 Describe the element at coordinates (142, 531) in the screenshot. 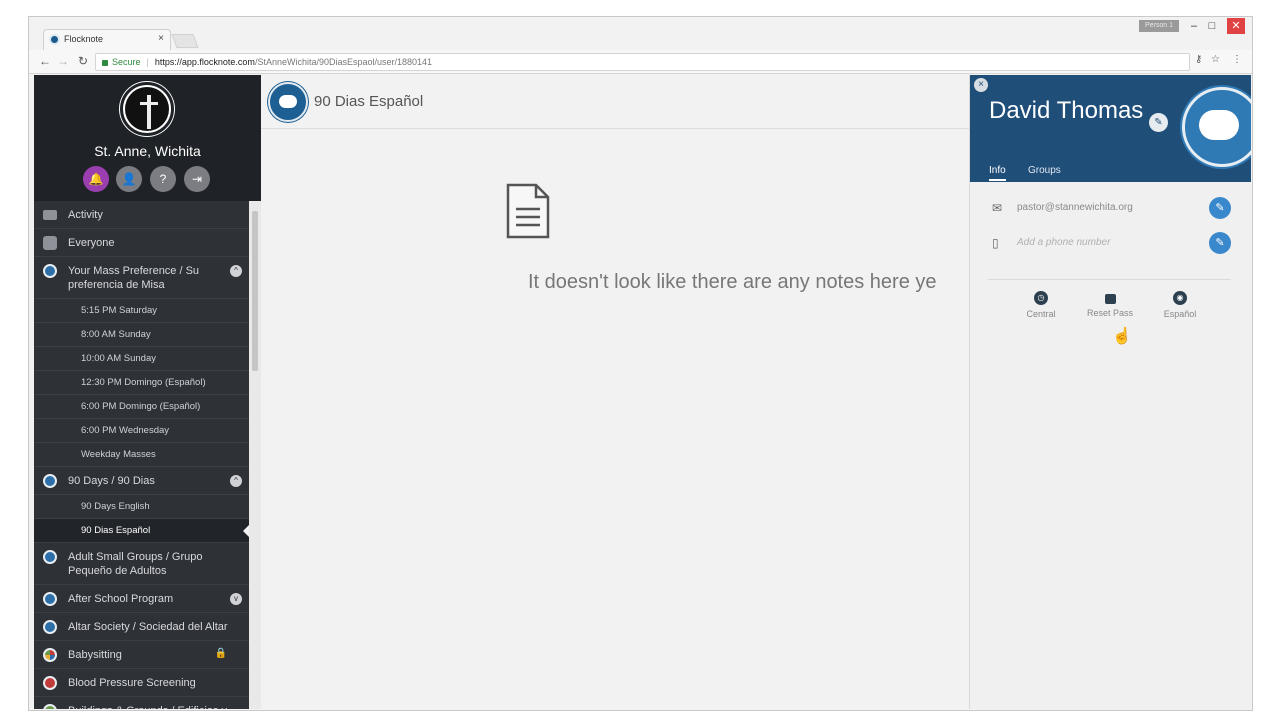

I see `sidebar-subitem-90-dias-espanol: 90 Dias Español` at that location.